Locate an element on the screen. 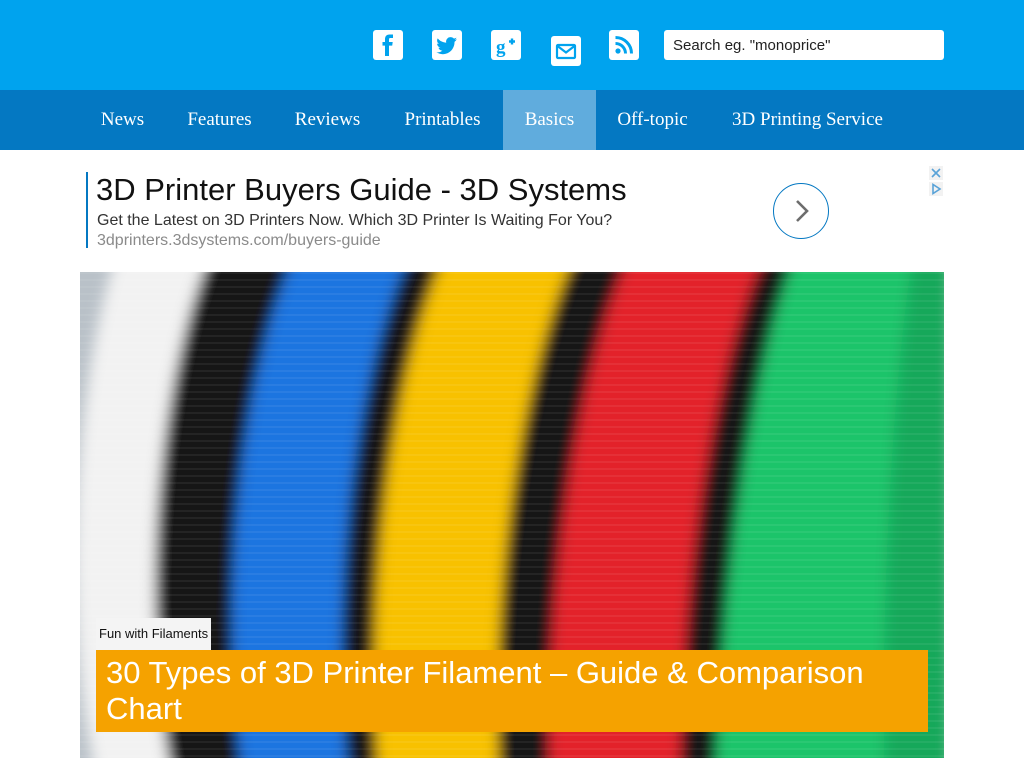 This screenshot has height=768, width=1024. nav-item-basics: Basics is located at coordinates (549, 120).